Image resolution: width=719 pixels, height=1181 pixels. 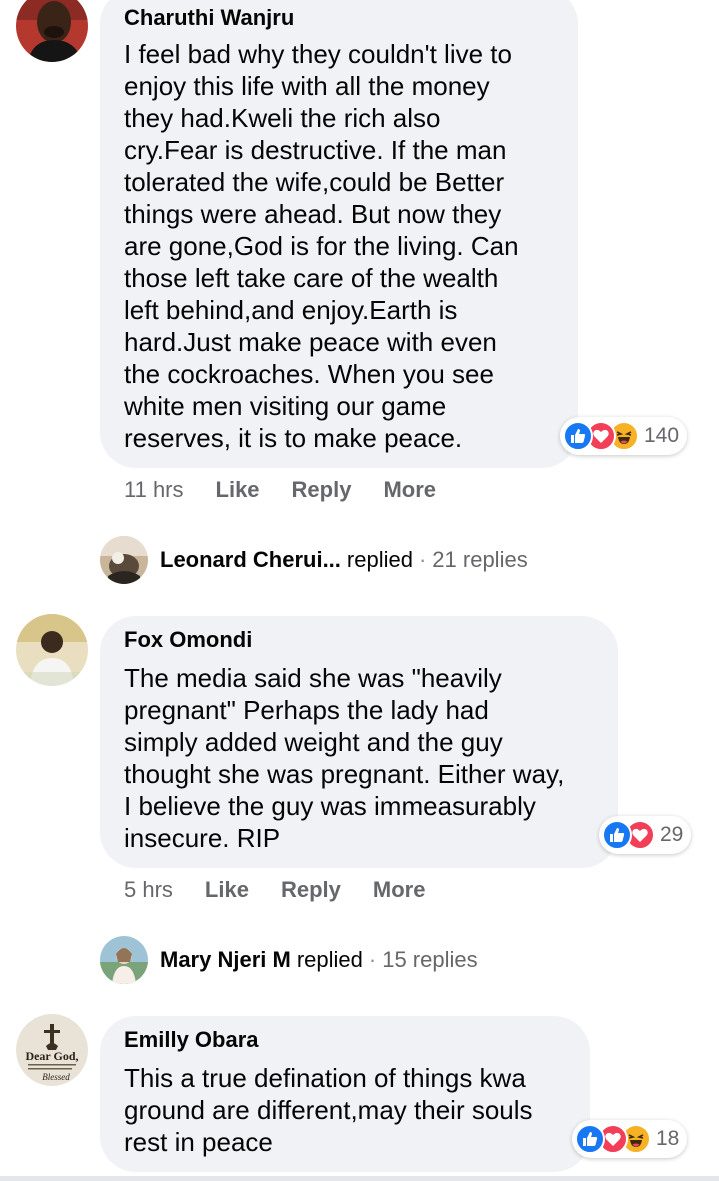 I want to click on reply-count: 21 replies, so click(x=479, y=560).